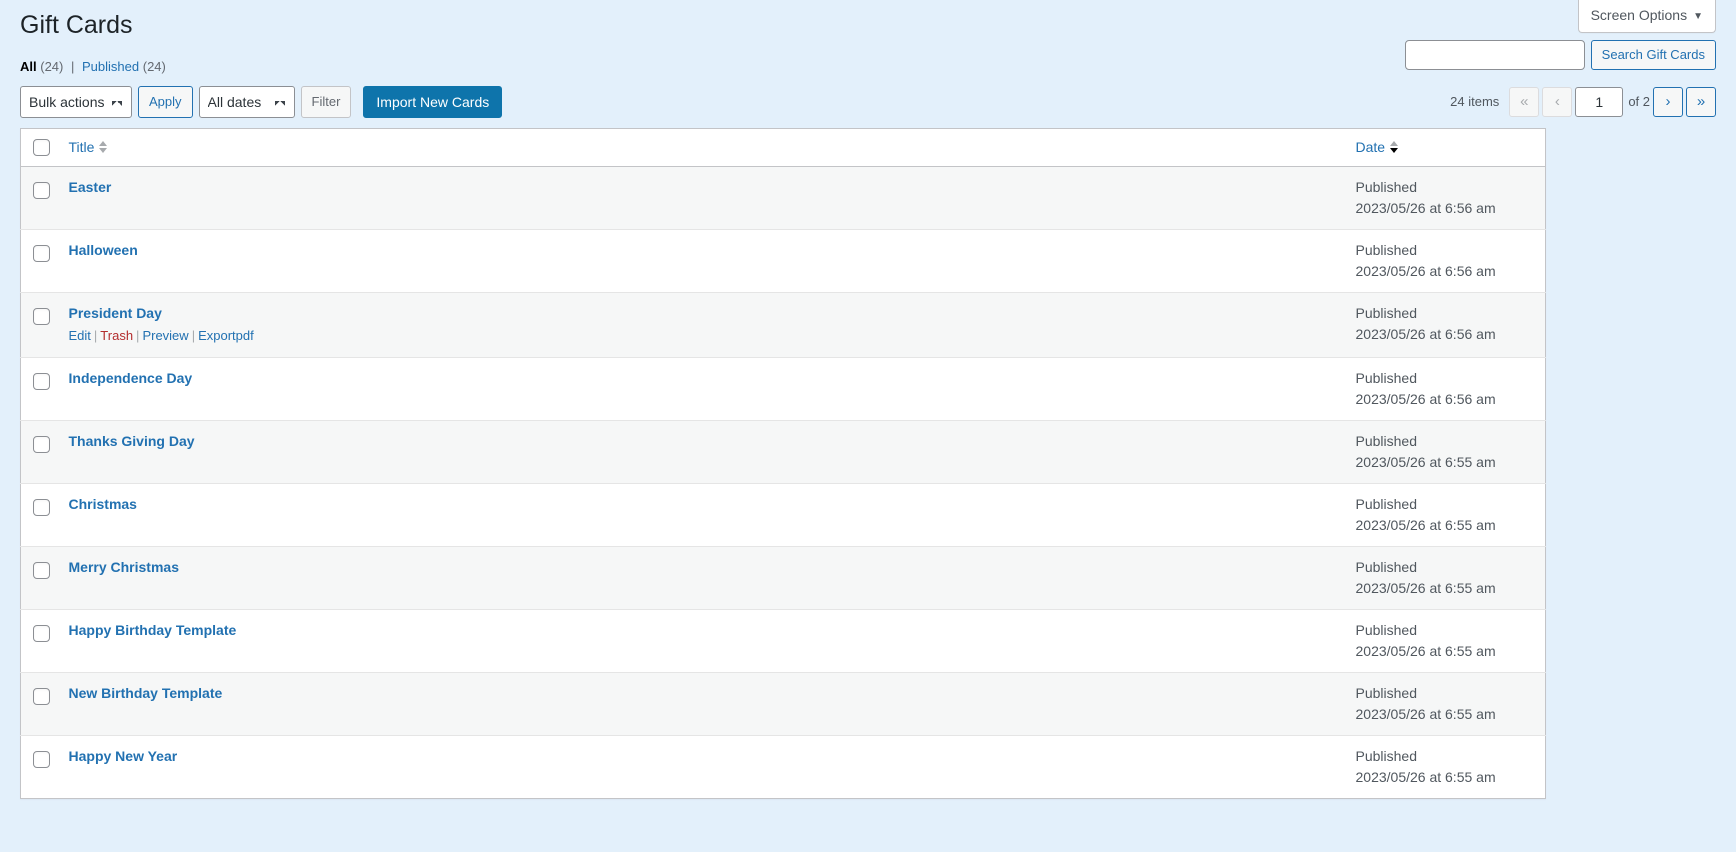  I want to click on row-title-link: Easter, so click(90, 188).